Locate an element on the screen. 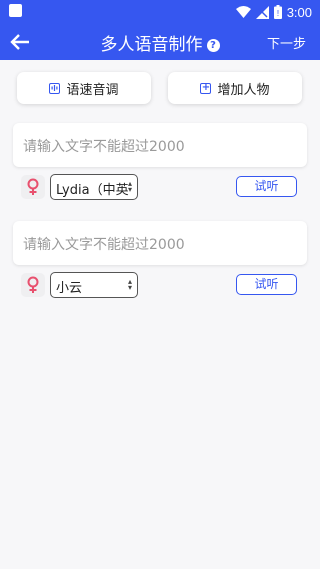 The width and height of the screenshot is (320, 569). voice-row-2: 小云 ▴ ▾ 试听 is located at coordinates (160, 285).